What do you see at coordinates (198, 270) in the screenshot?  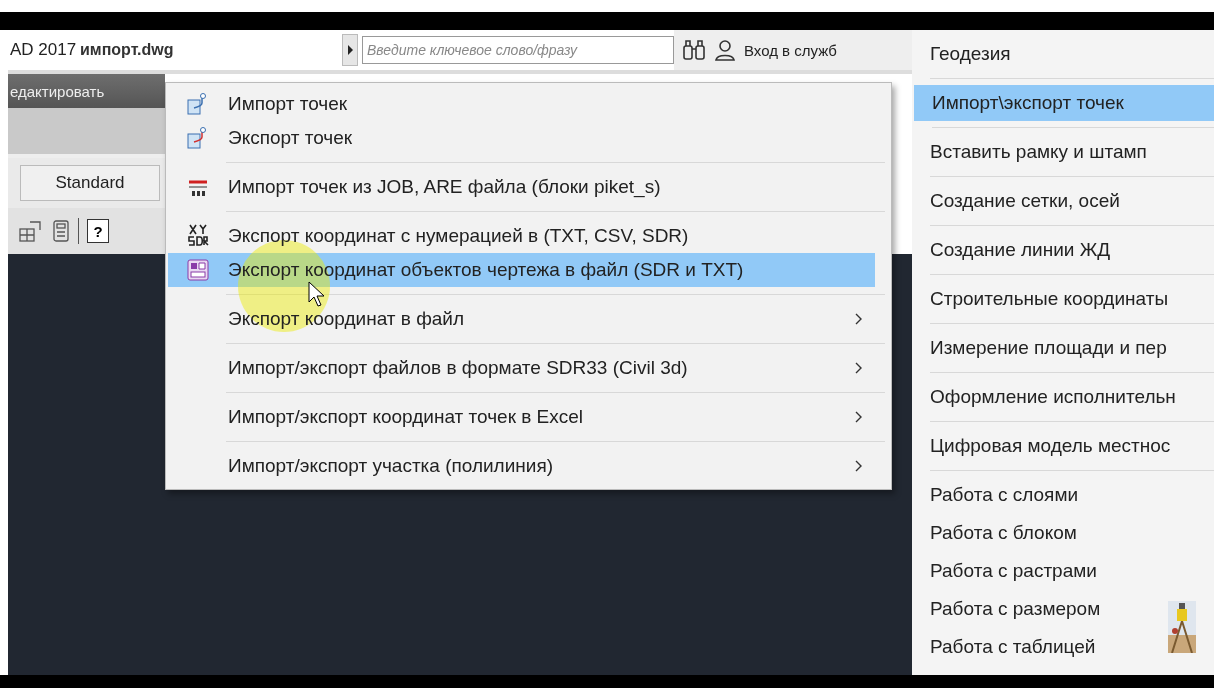 I see `sdr-file-icon` at bounding box center [198, 270].